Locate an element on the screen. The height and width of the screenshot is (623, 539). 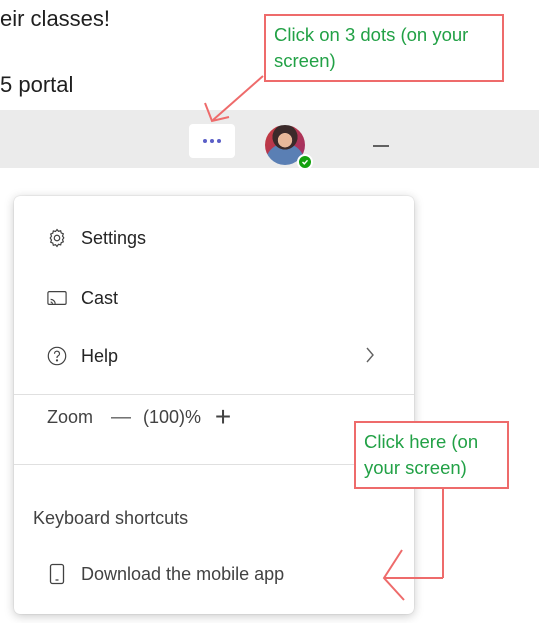
presence-available-icon is located at coordinates (305, 162).